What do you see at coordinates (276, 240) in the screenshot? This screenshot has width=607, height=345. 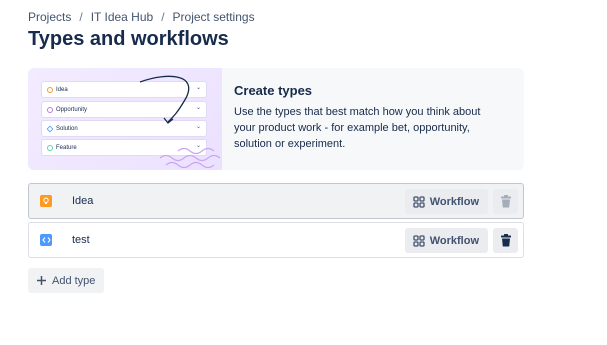 I see `type-row-test: test Workflow` at bounding box center [276, 240].